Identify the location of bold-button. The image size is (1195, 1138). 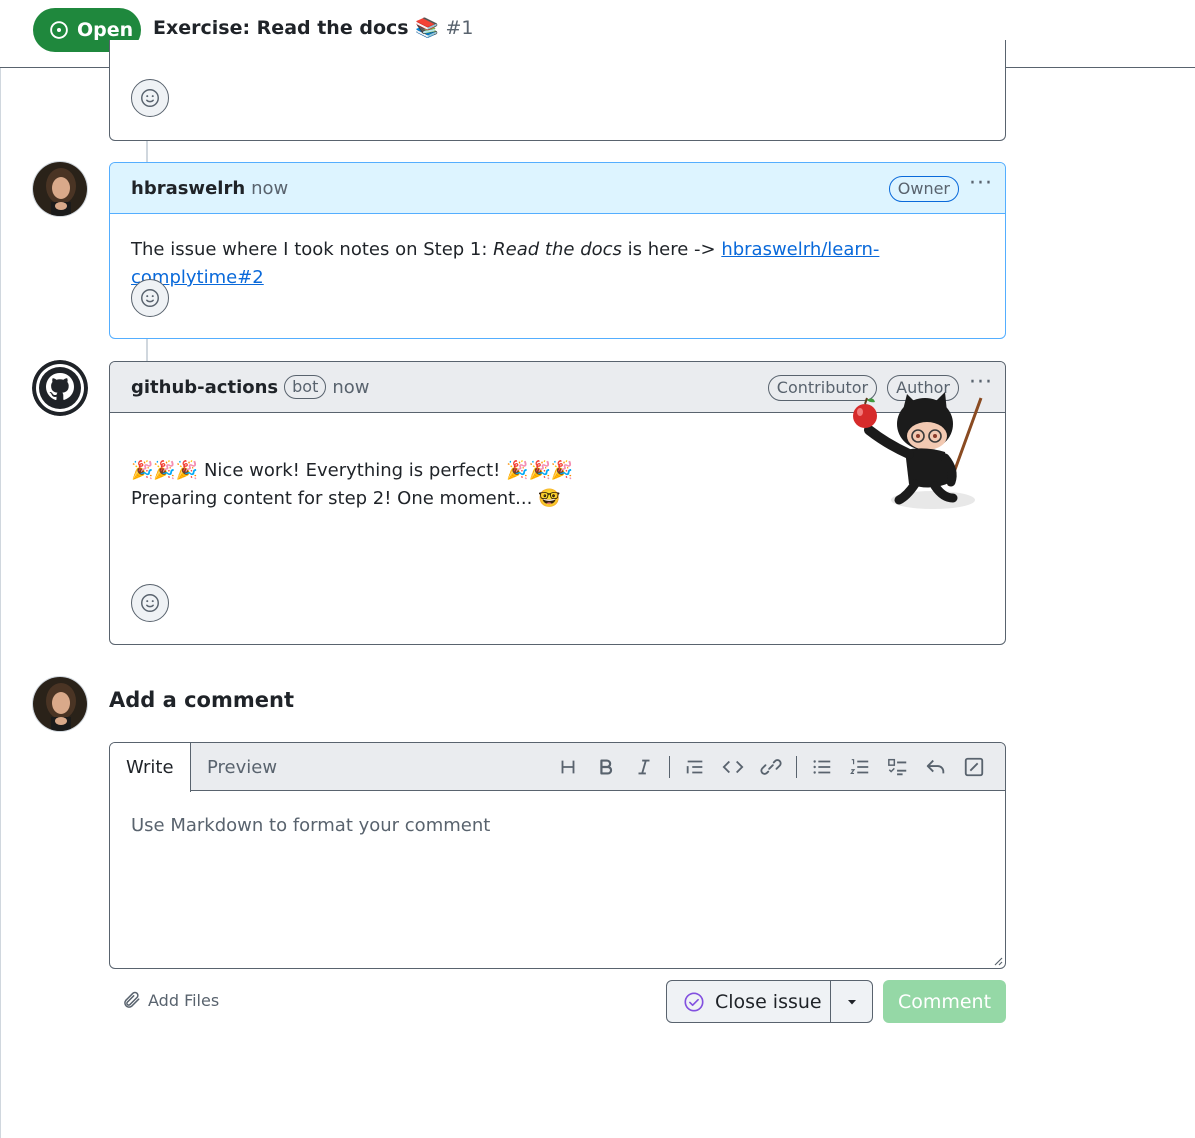
(606, 767).